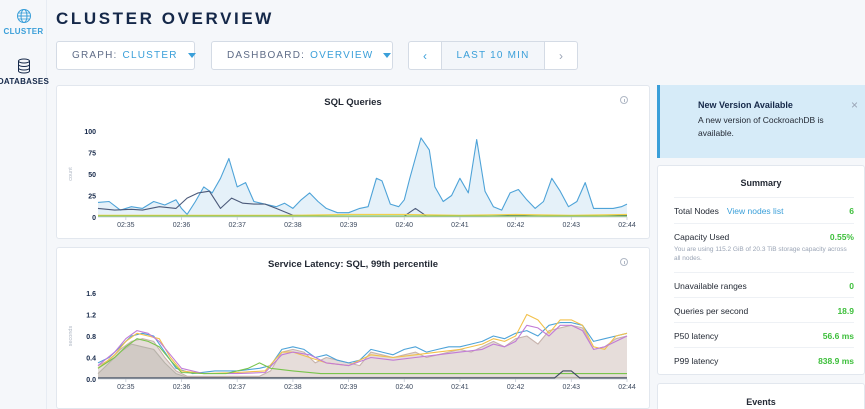  What do you see at coordinates (25, 81) in the screenshot?
I see `sidebar-item-label: DATABASES` at bounding box center [25, 81].